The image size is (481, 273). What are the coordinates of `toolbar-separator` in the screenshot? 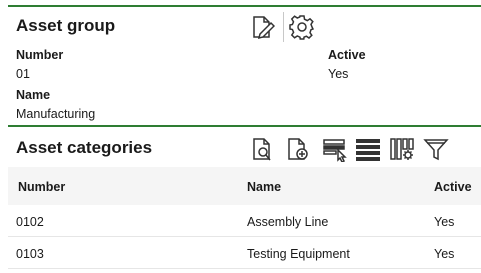 It's located at (283, 27).